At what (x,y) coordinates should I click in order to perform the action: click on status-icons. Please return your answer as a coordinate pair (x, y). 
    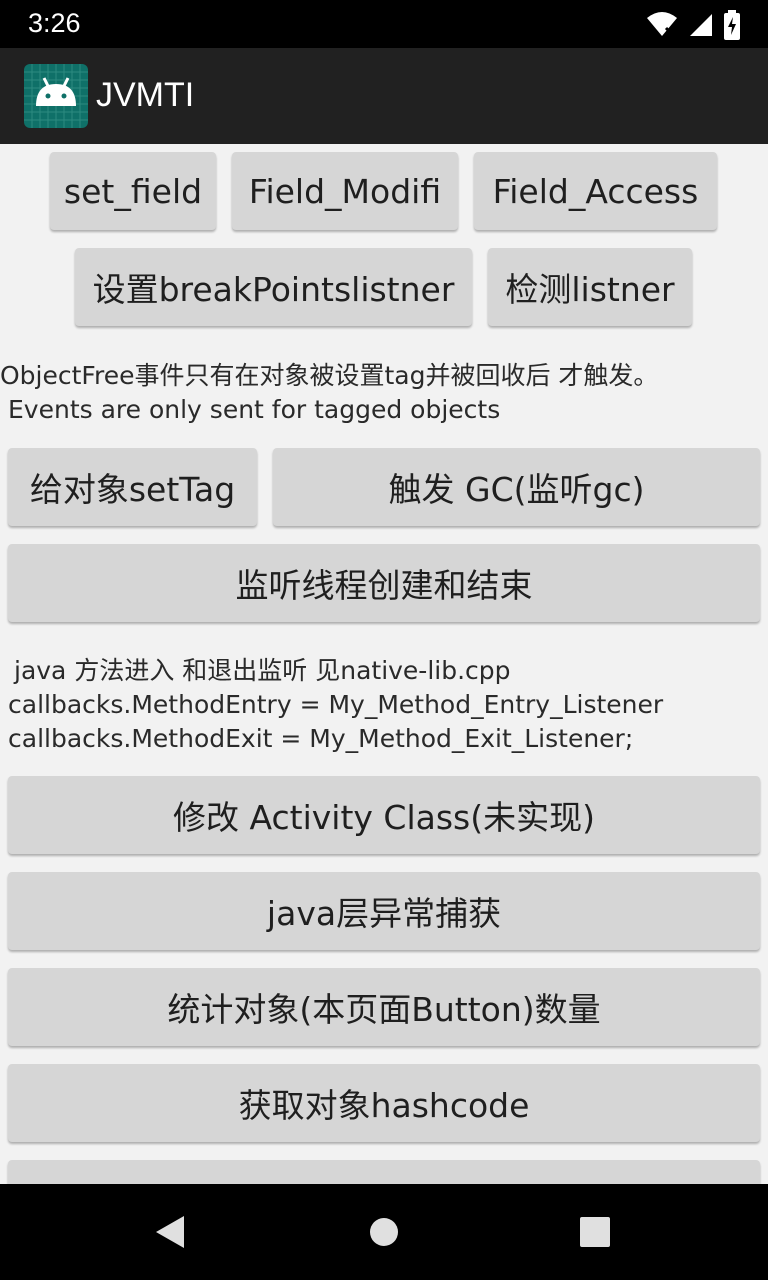
    Looking at the image, I should click on (693, 25).